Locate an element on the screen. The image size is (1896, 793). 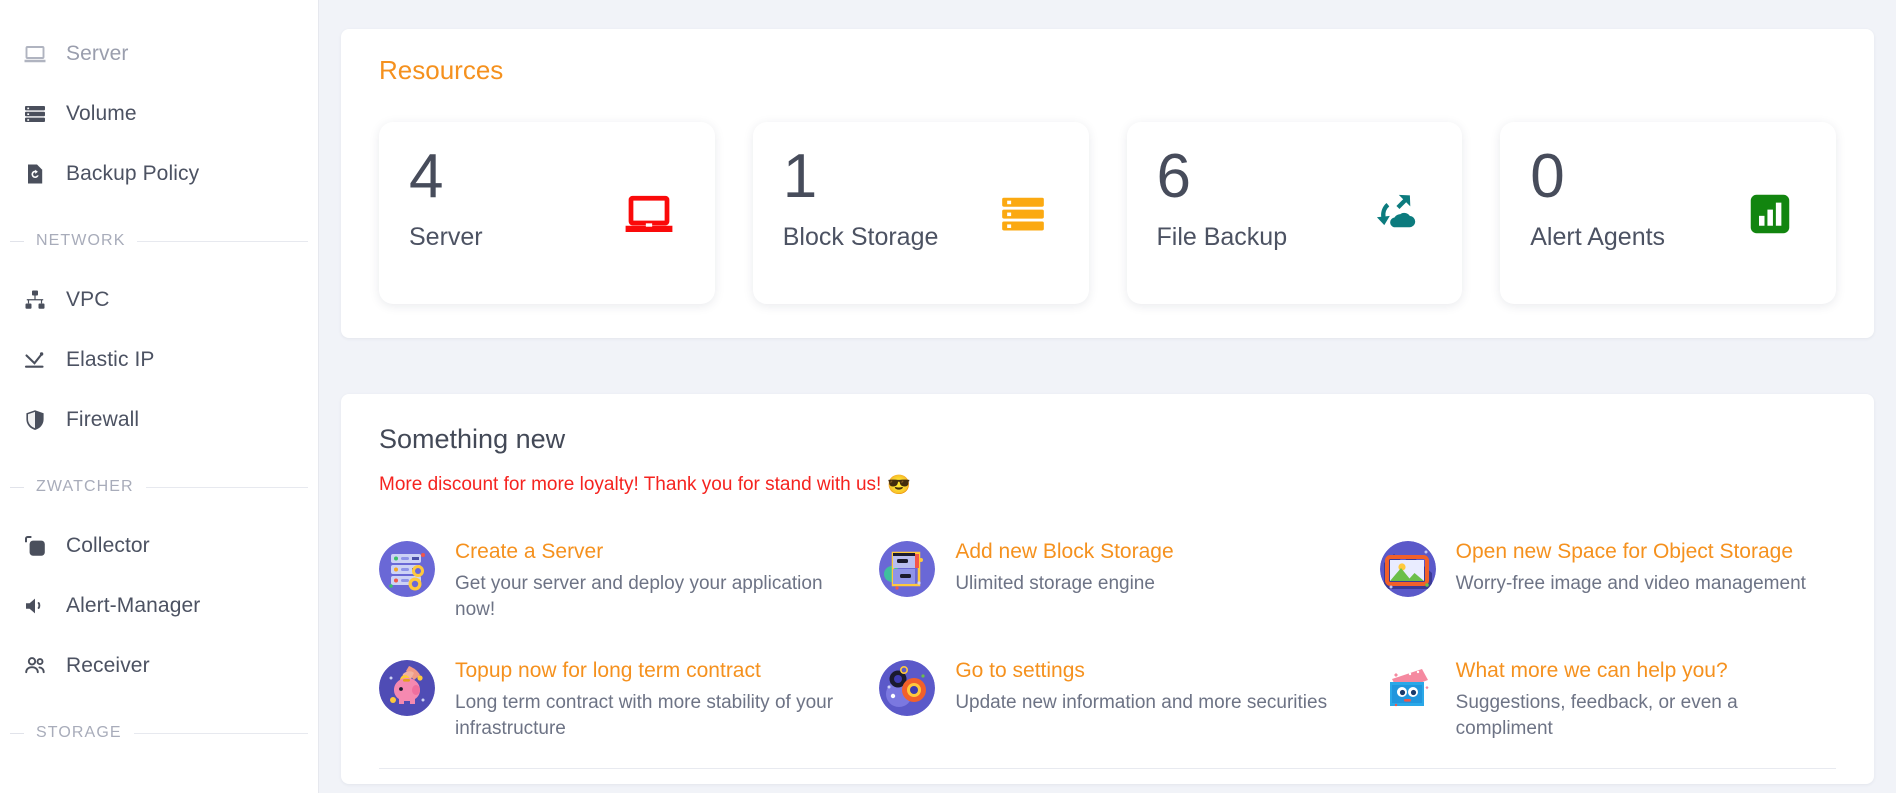
sidebar-section-network: NETWORK is located at coordinates (159, 241).